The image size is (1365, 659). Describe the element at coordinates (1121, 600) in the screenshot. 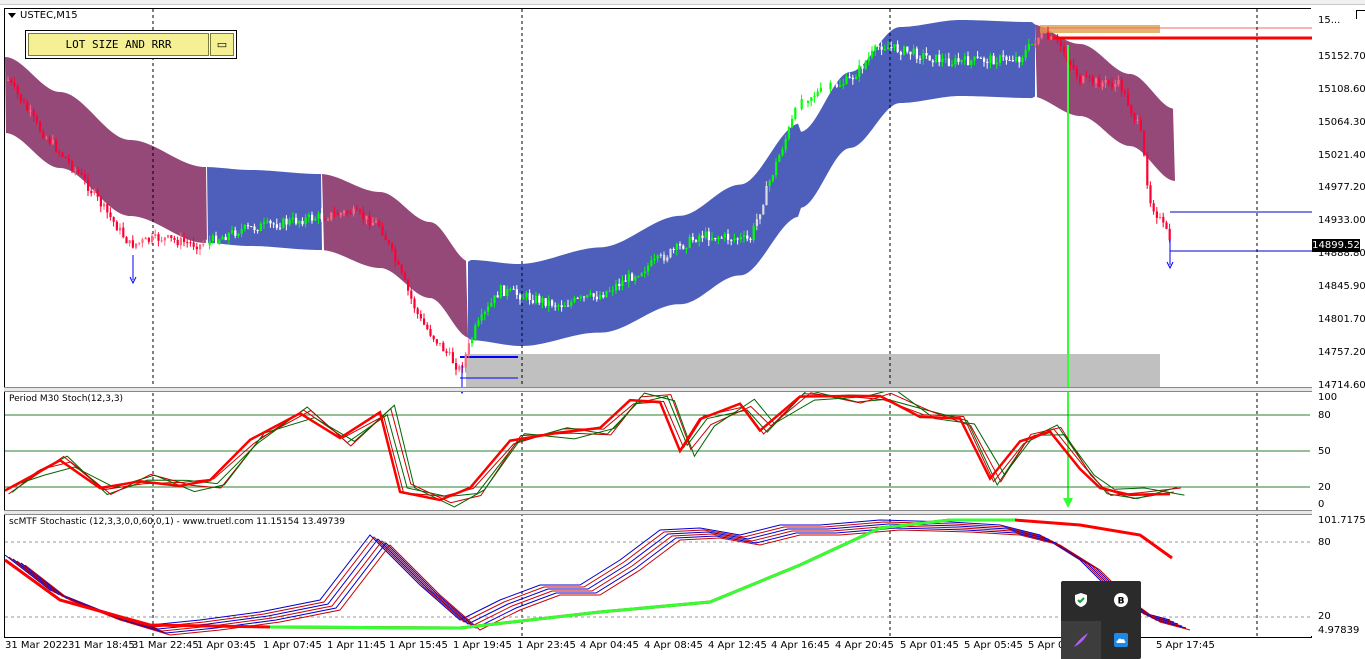

I see `app-b-icon: B` at that location.